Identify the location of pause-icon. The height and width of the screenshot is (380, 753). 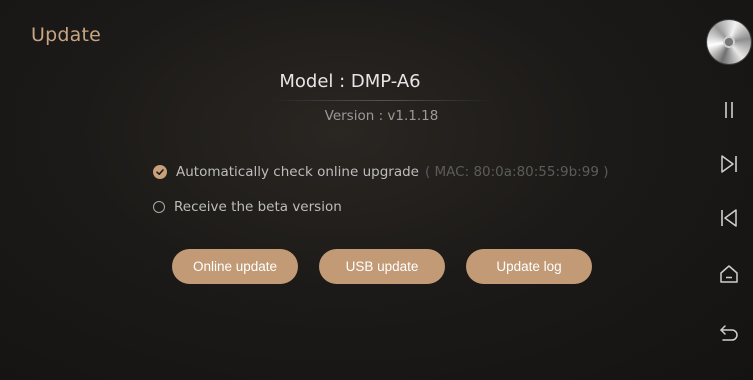
(729, 110).